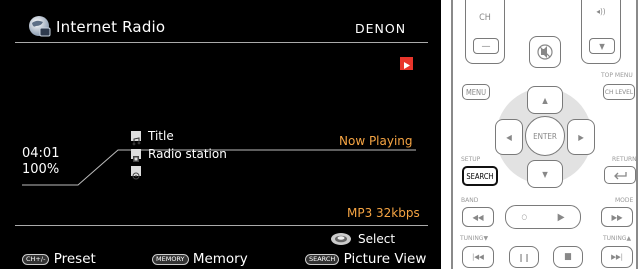  What do you see at coordinates (617, 75) in the screenshot?
I see `top-menu-label: TOP MENU` at bounding box center [617, 75].